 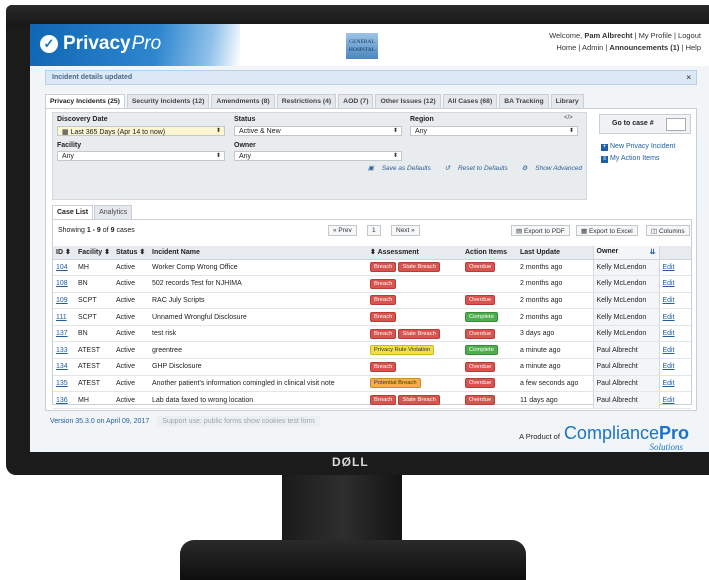 I want to click on tab-privacy-incidents: Privacy Incidents (25), so click(x=85, y=101).